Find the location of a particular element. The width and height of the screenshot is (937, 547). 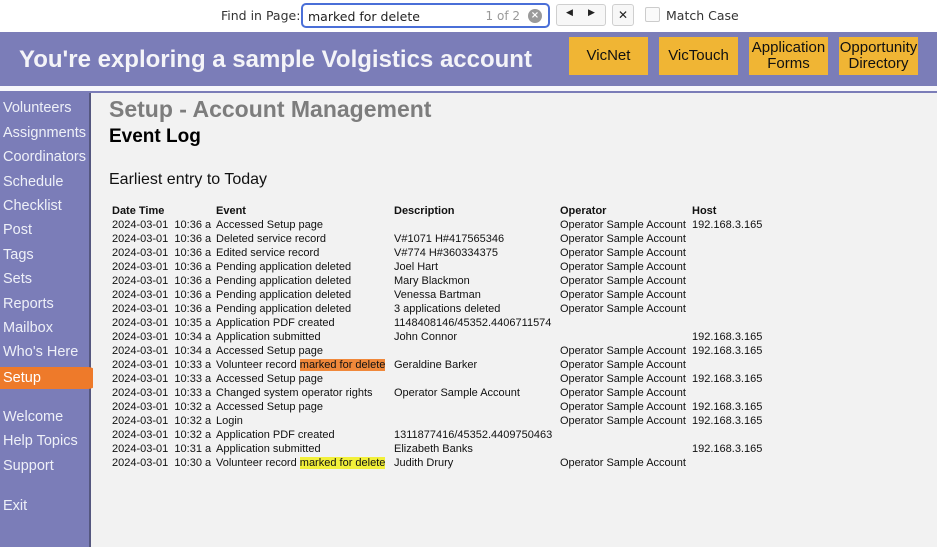

event-text: Edited service record is located at coordinates (268, 253).